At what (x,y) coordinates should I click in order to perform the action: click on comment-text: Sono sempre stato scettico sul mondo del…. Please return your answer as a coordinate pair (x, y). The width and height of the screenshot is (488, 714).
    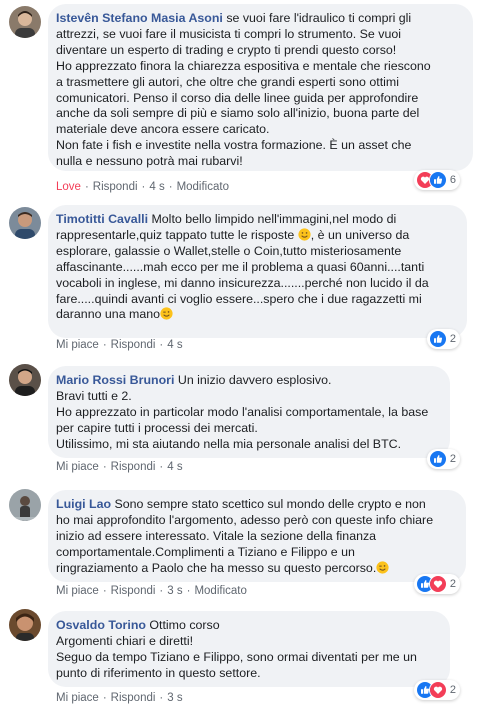
    Looking at the image, I should click on (268, 504).